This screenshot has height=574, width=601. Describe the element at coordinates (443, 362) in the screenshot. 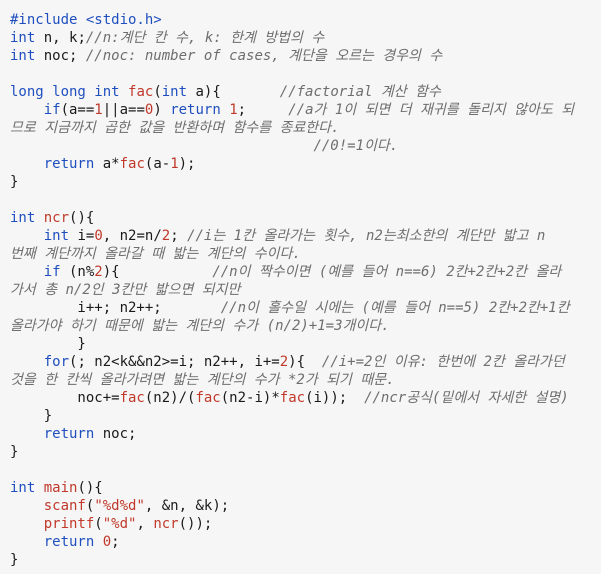

I see `comment-token: //i+=2인 이유: 한번에 2칸 올라가던` at that location.